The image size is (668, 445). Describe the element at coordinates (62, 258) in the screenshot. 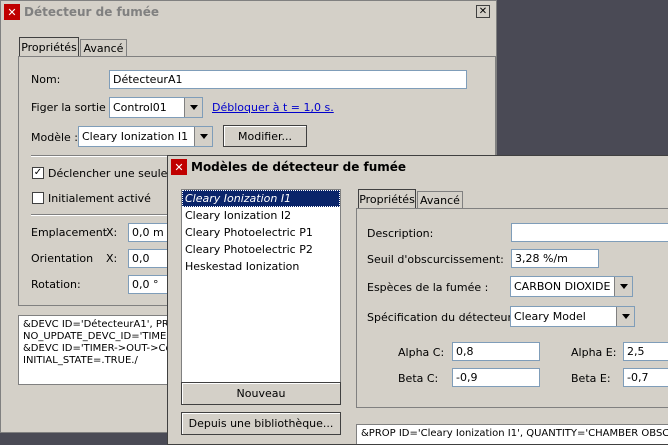

I see `orientation-label: Orientation` at that location.